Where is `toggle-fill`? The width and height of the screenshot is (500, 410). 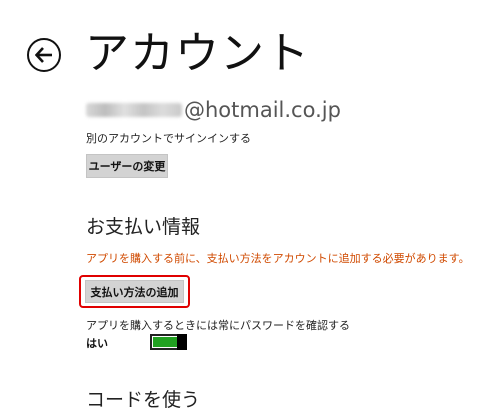
toggle-fill is located at coordinates (165, 342).